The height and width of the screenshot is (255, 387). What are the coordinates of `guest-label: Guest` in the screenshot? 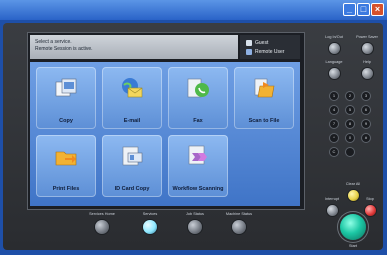 It's located at (262, 43).